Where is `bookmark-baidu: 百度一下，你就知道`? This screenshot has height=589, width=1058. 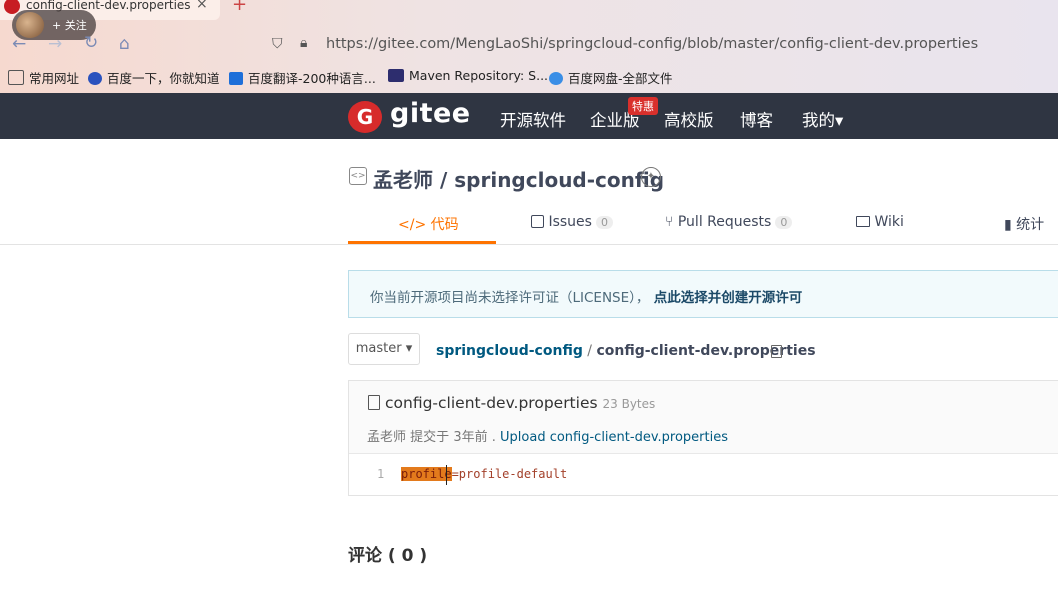 bookmark-baidu: 百度一下，你就知道 is located at coordinates (154, 77).